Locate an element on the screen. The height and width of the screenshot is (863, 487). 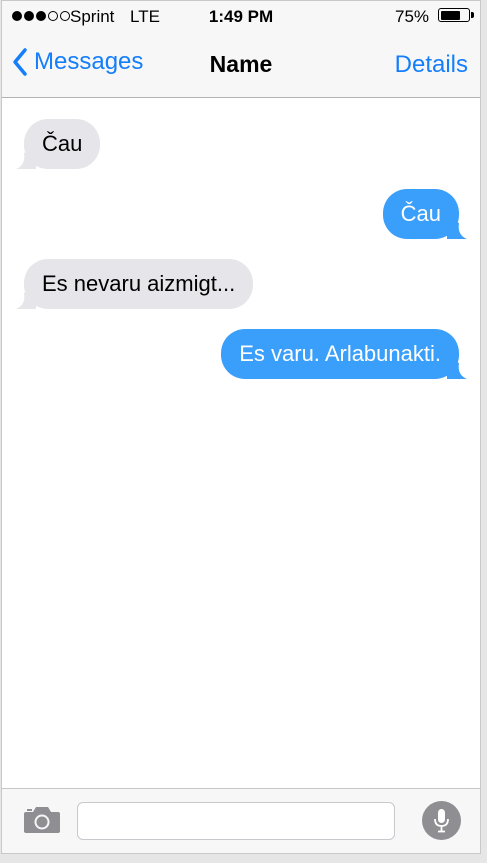
message-input-bar is located at coordinates (241, 820).